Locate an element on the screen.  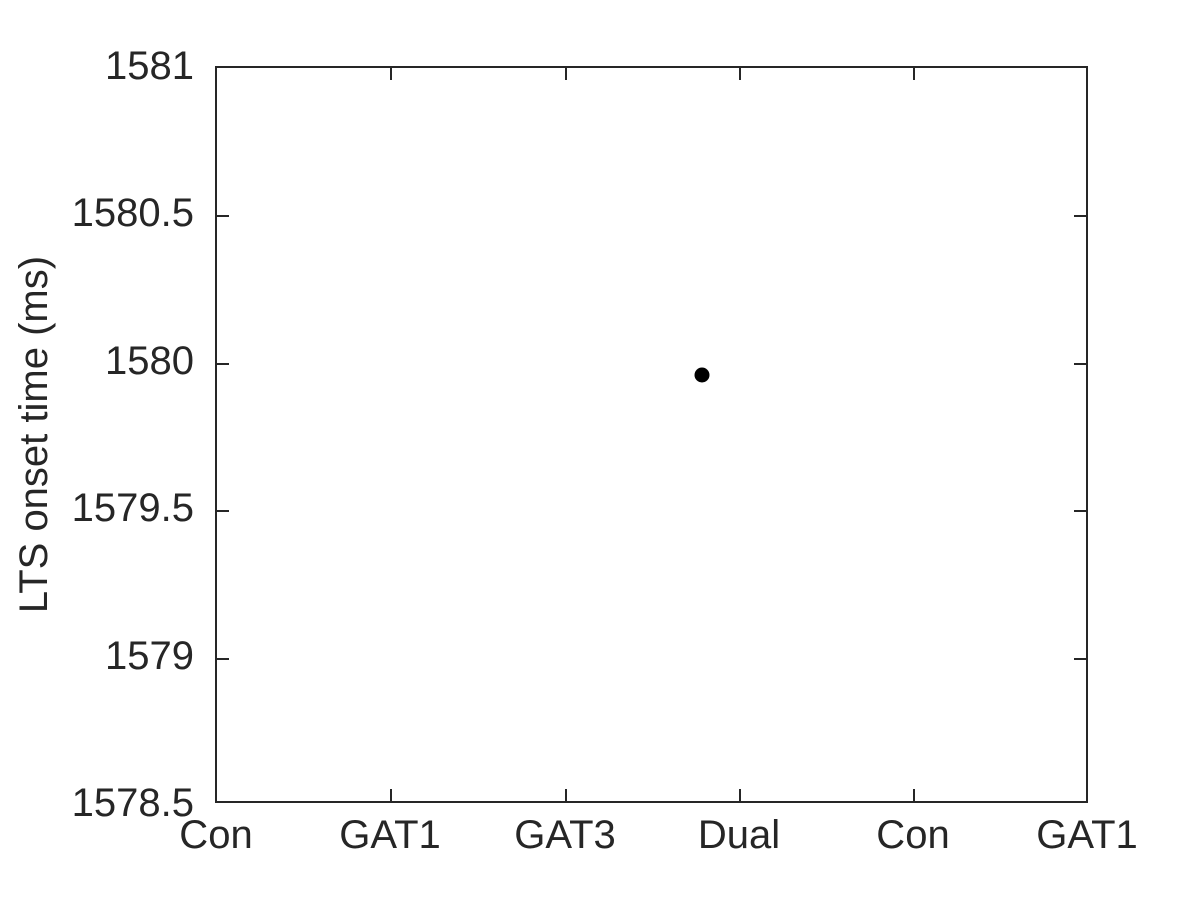
y-tick-label: 1579 is located at coordinates (149, 656).